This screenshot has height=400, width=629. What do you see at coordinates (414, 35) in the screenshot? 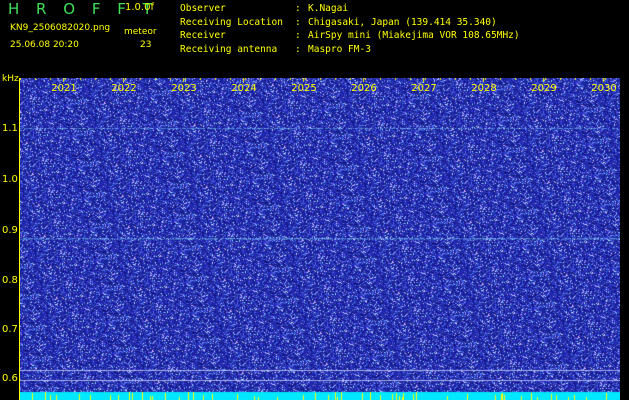
I see `info-value: AirSpy mini (Miakejima VOR 108.65MHz)` at bounding box center [414, 35].